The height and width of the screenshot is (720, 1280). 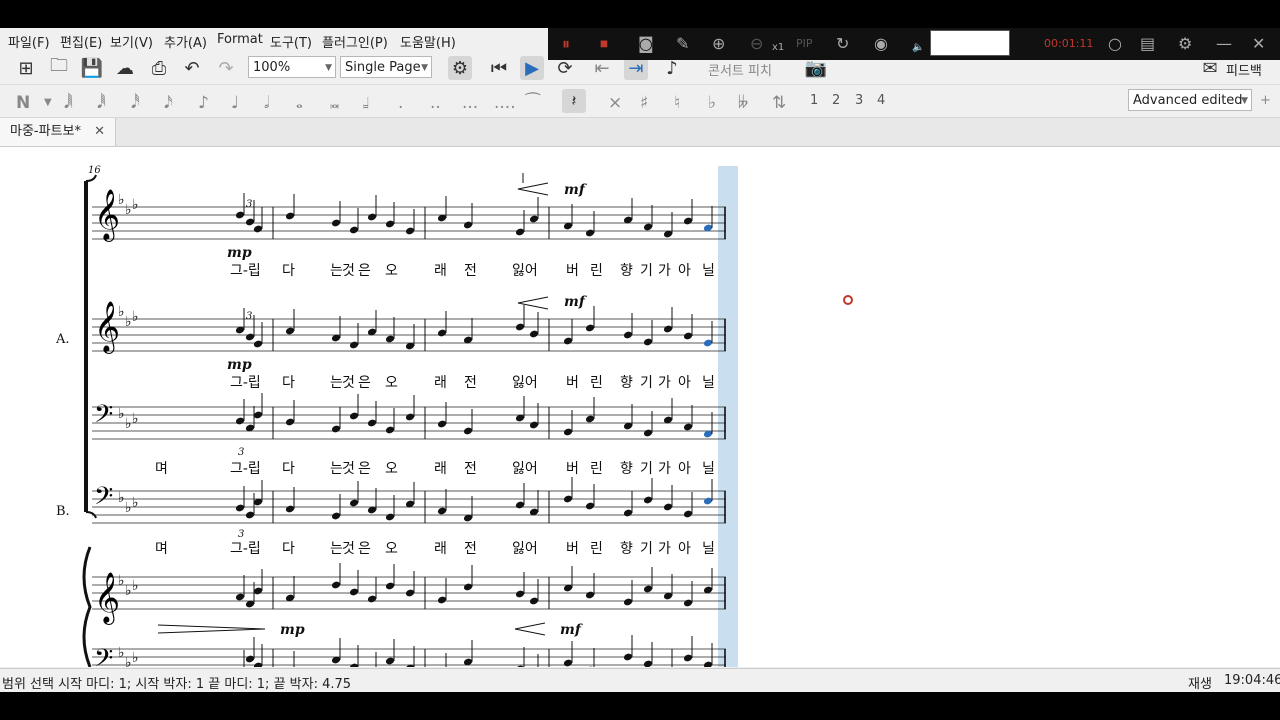 I want to click on circle-icon: ○, so click(x=1115, y=43).